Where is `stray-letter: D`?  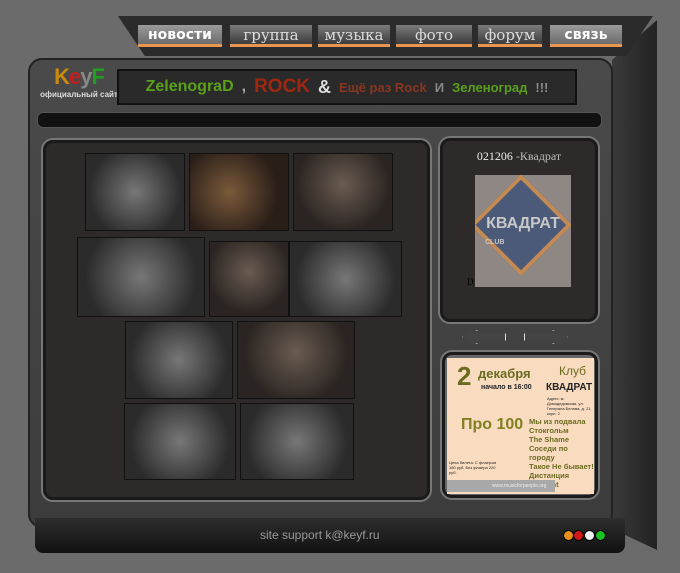 stray-letter: D is located at coordinates (470, 282).